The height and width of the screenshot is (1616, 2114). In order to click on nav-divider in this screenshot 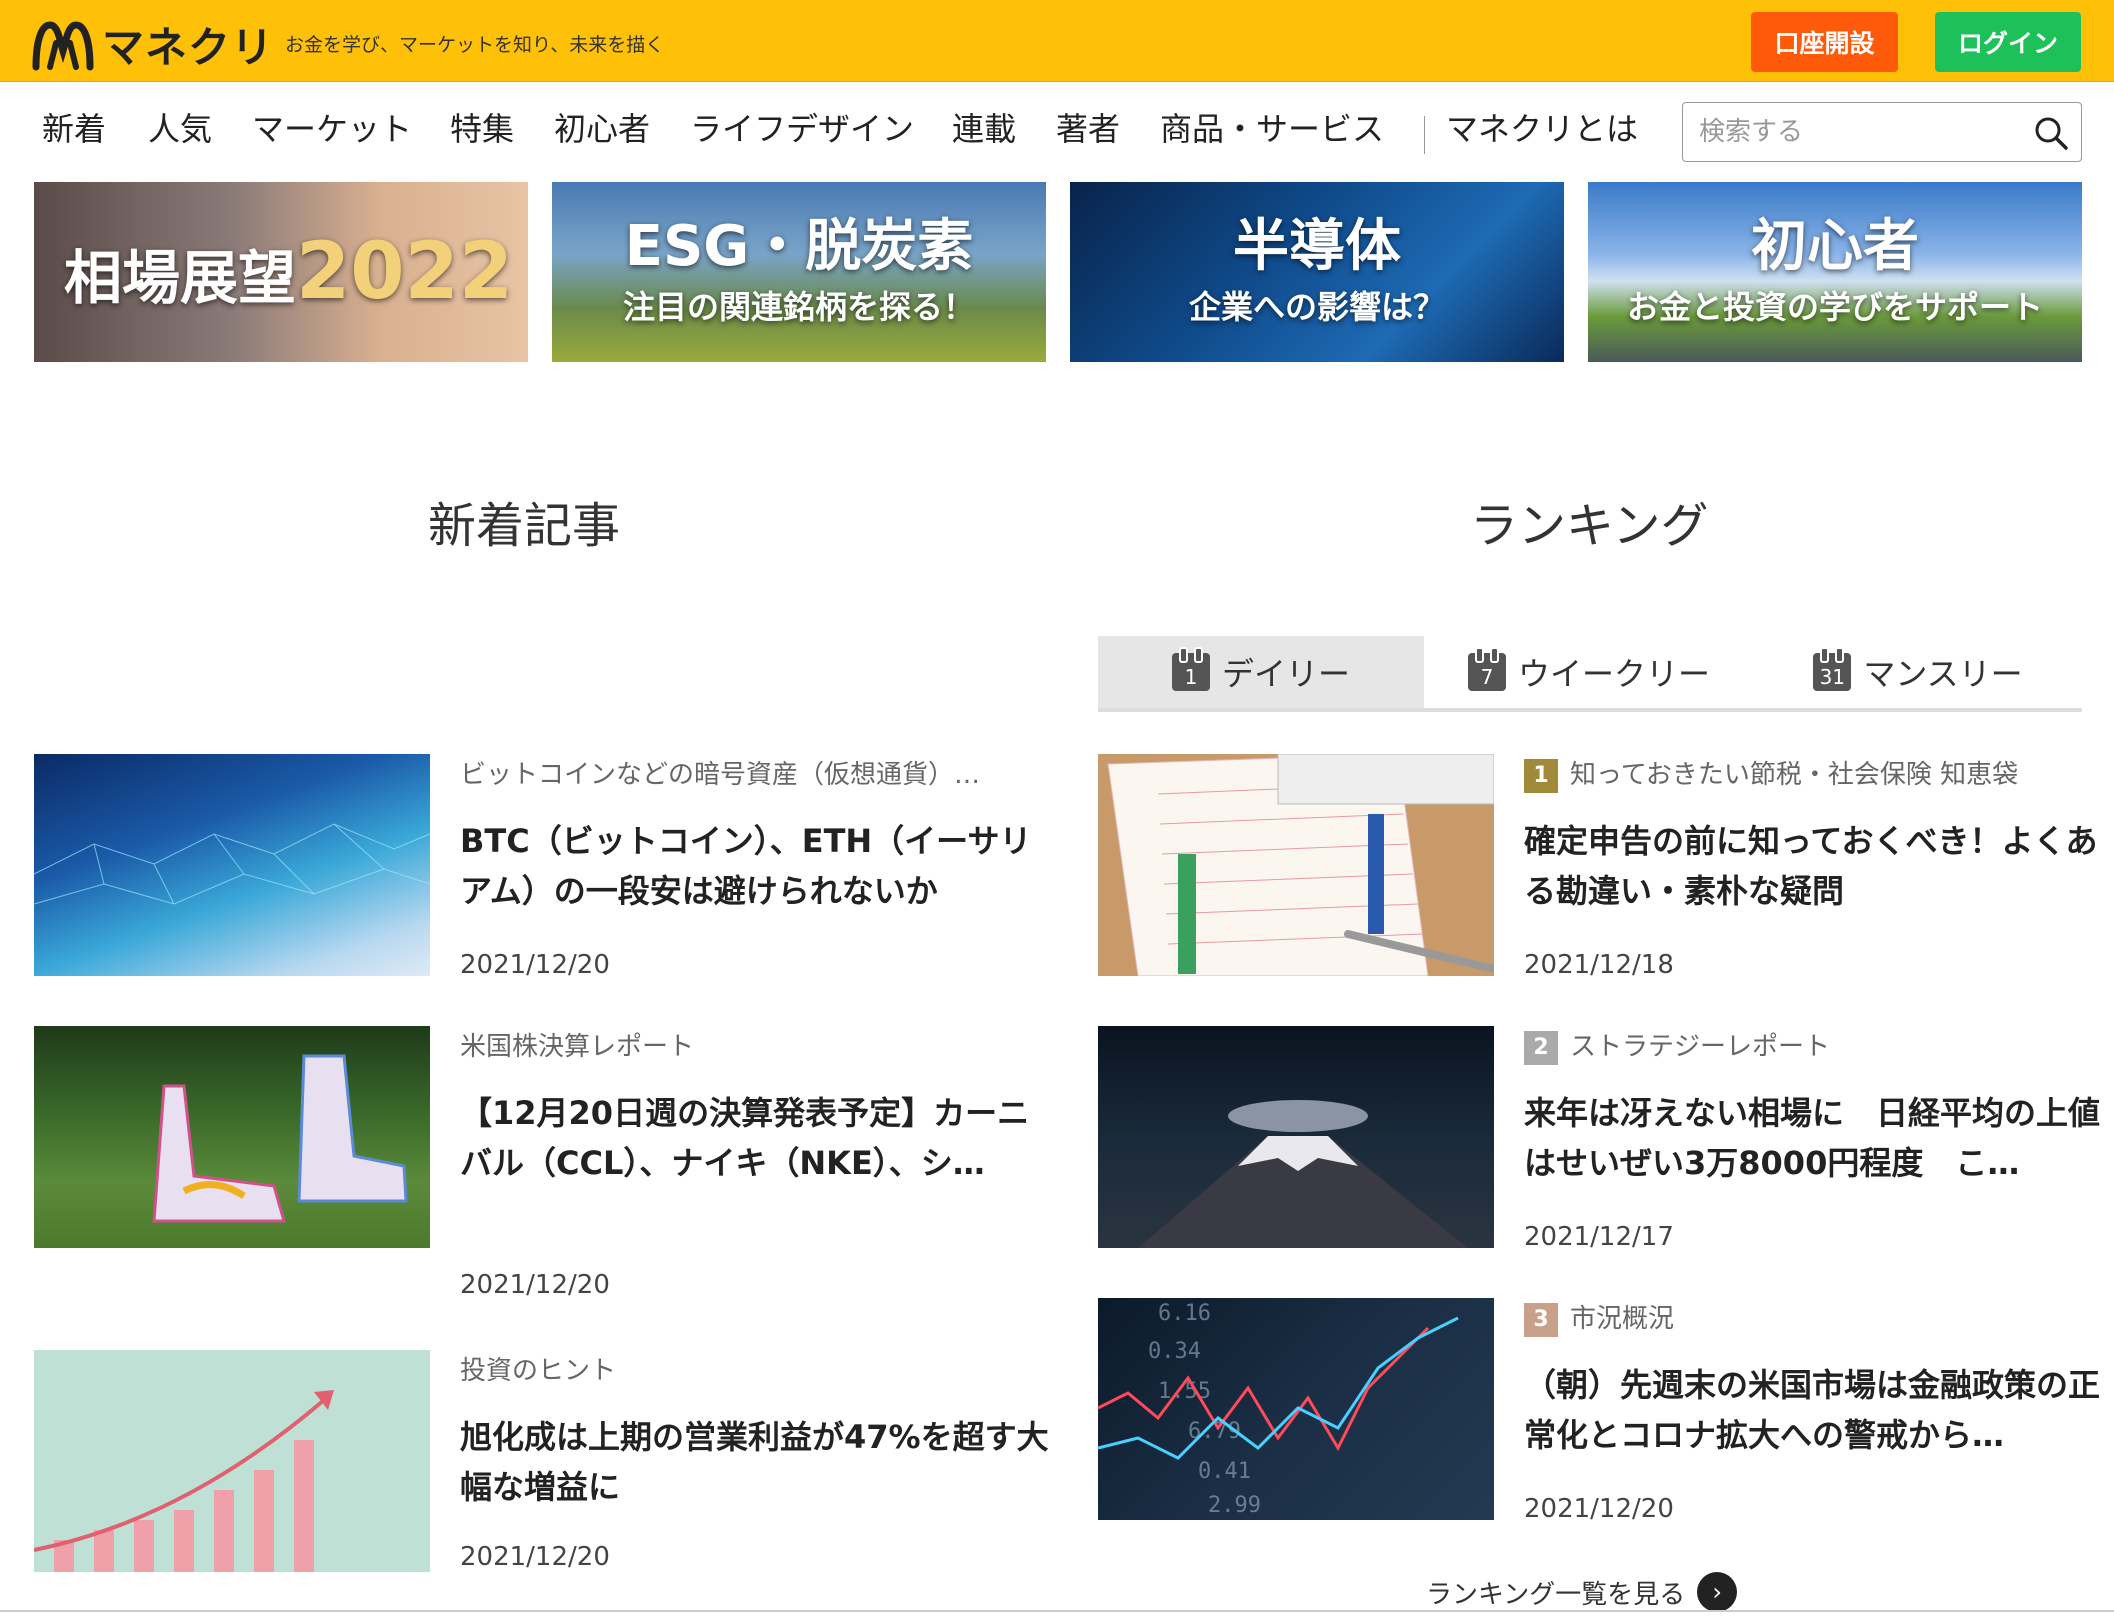, I will do `click(1424, 135)`.